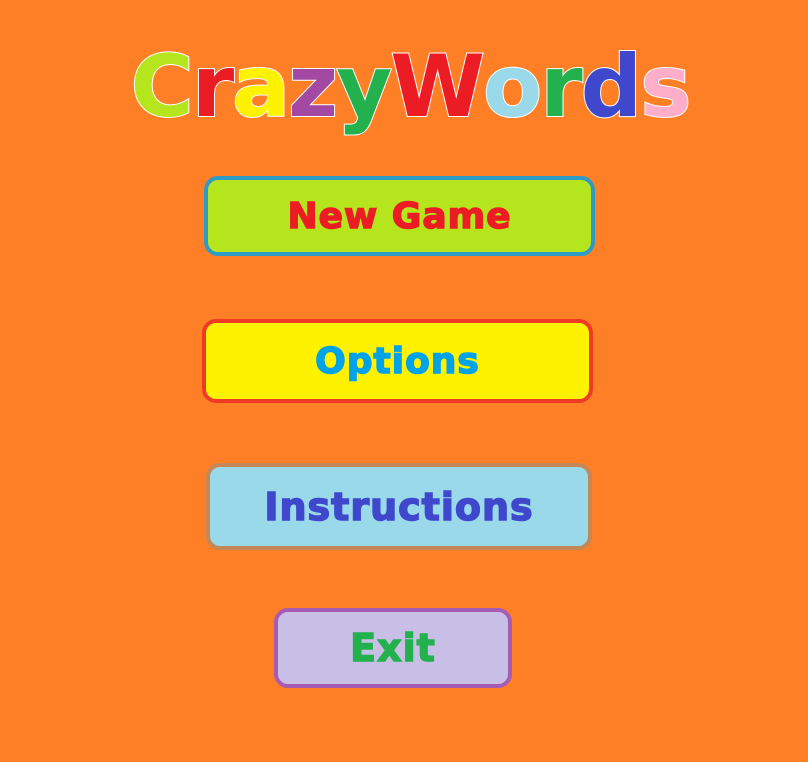 The height and width of the screenshot is (762, 808). What do you see at coordinates (665, 87) in the screenshot?
I see `title-letter: s` at bounding box center [665, 87].